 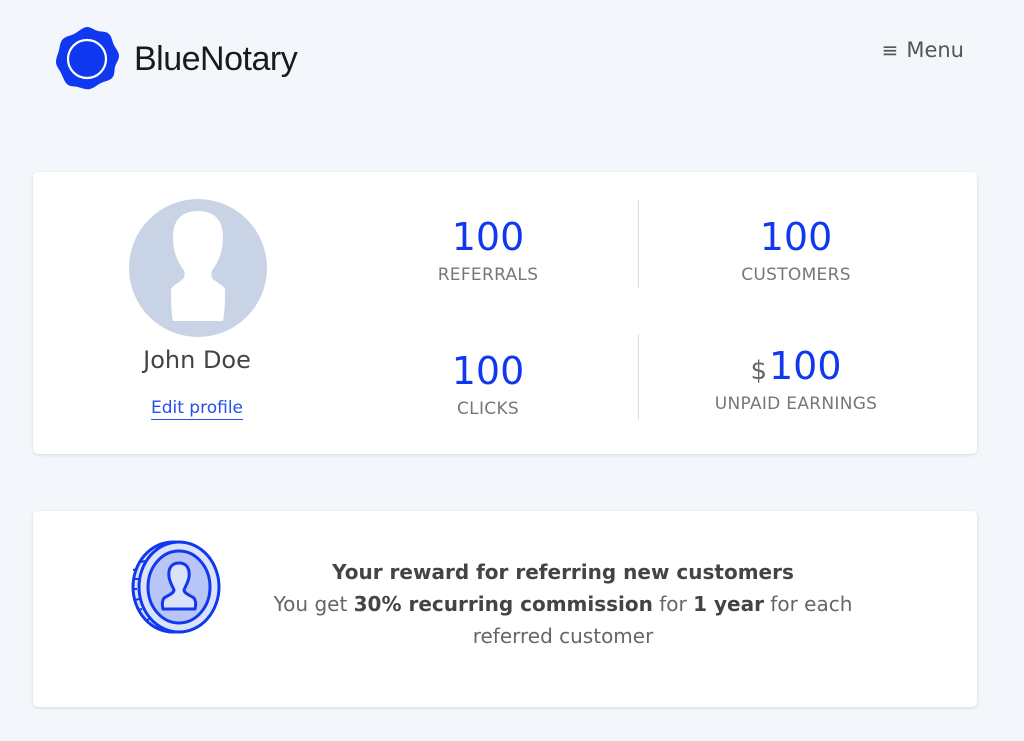 I want to click on stat-customers-value: 100, so click(x=796, y=237).